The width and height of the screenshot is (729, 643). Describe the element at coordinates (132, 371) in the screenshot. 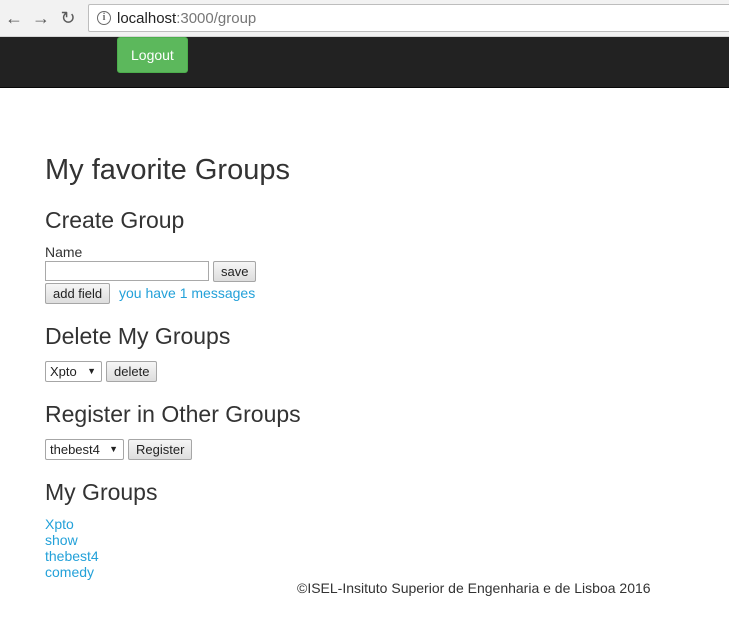

I see `delete-button: delete` at that location.